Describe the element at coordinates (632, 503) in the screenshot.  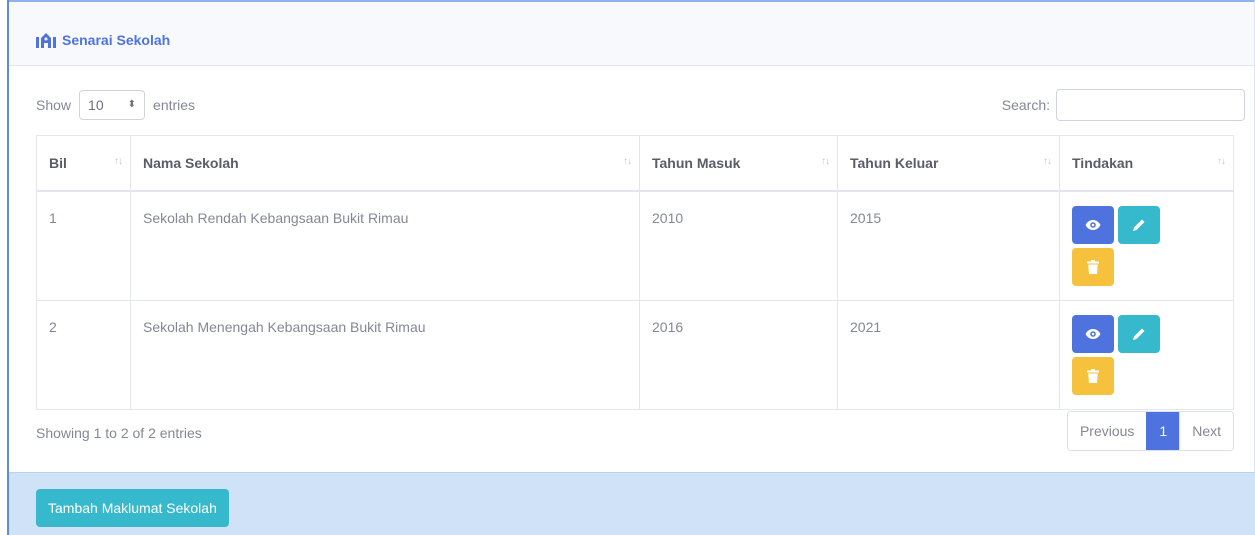
I see `card-footer: Tambah Maklumat Sekolah` at that location.